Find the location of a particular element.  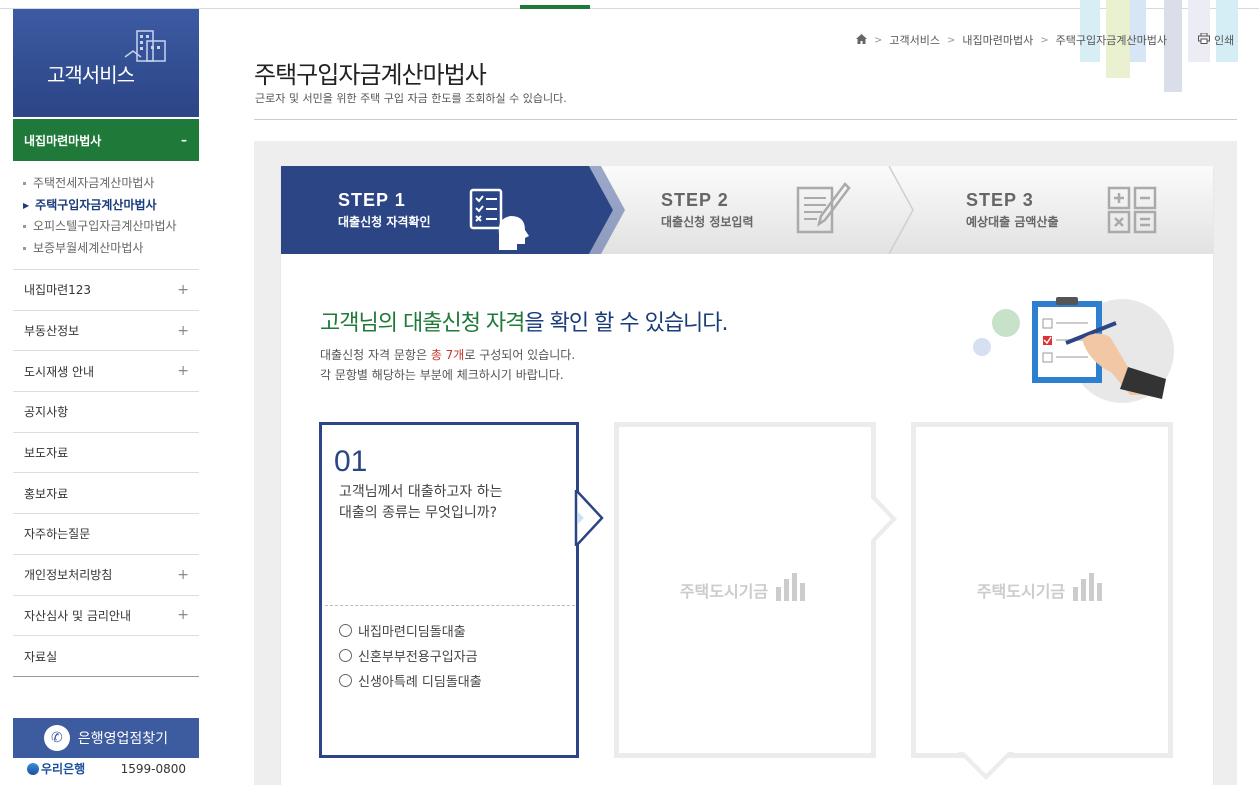

menu-item-archive: 자료실 is located at coordinates (106, 656).